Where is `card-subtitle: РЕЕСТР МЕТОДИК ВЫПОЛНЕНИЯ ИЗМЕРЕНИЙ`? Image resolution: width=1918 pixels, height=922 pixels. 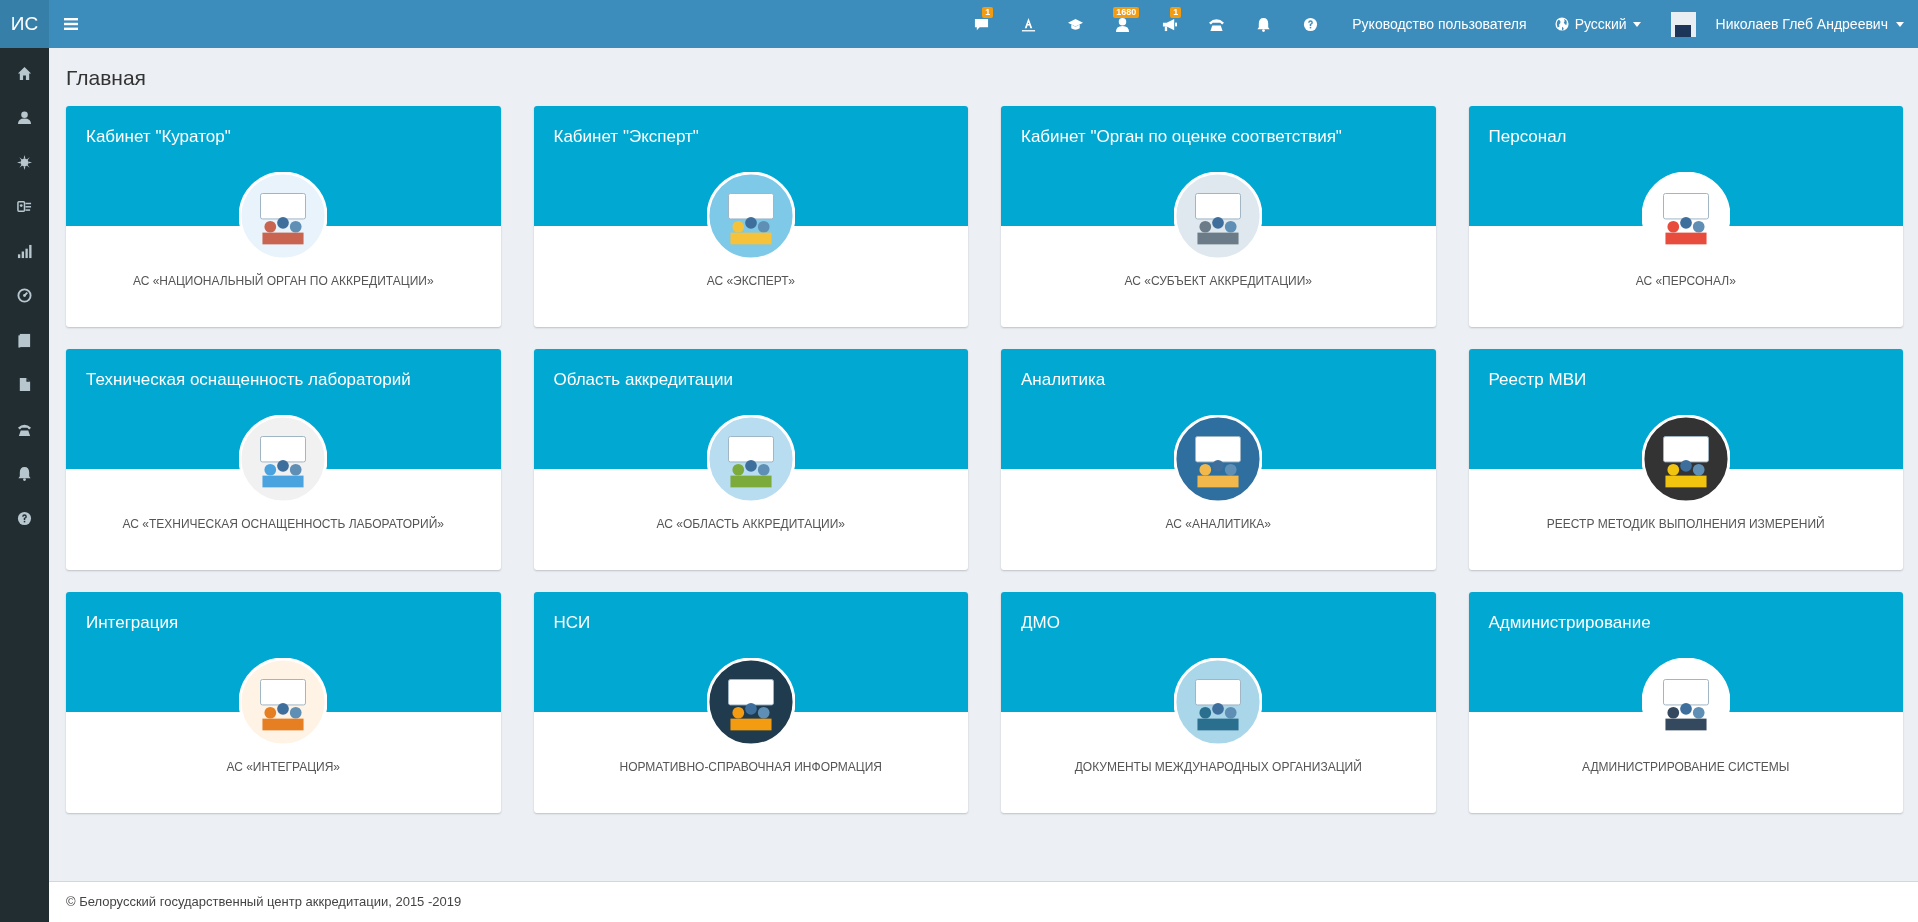
card-subtitle: РЕЕСТР МЕТОДИК ВЫПОЛНЕНИЯ ИЗМЕРЕНИЙ is located at coordinates (1685, 524).